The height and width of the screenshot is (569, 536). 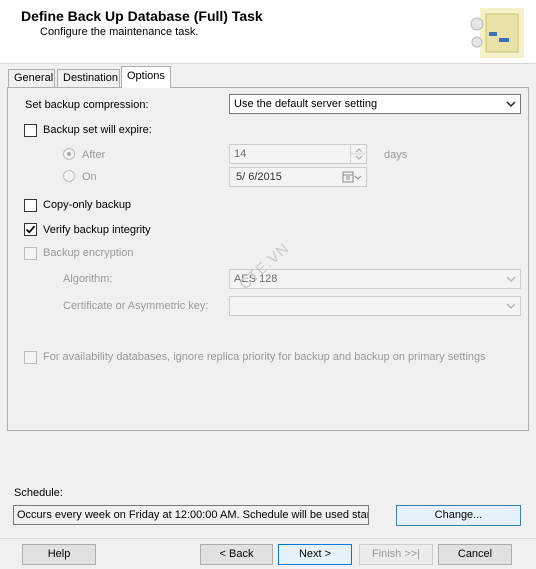 What do you see at coordinates (268, 538) in the screenshot?
I see `footer-divider` at bounding box center [268, 538].